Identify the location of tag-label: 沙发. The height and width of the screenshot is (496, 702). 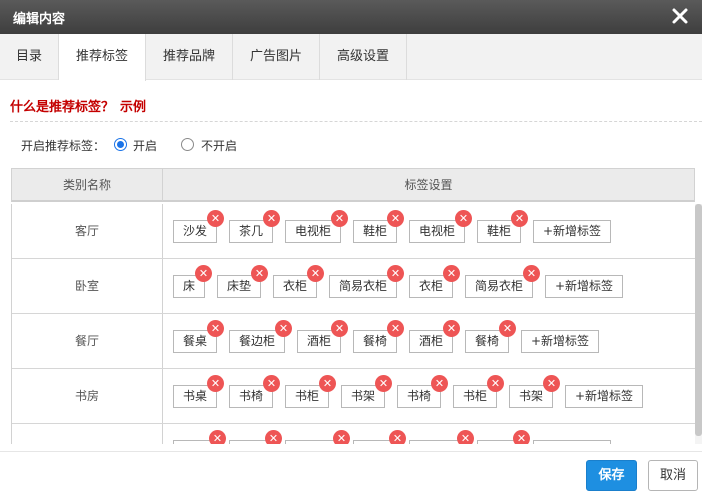
(195, 231).